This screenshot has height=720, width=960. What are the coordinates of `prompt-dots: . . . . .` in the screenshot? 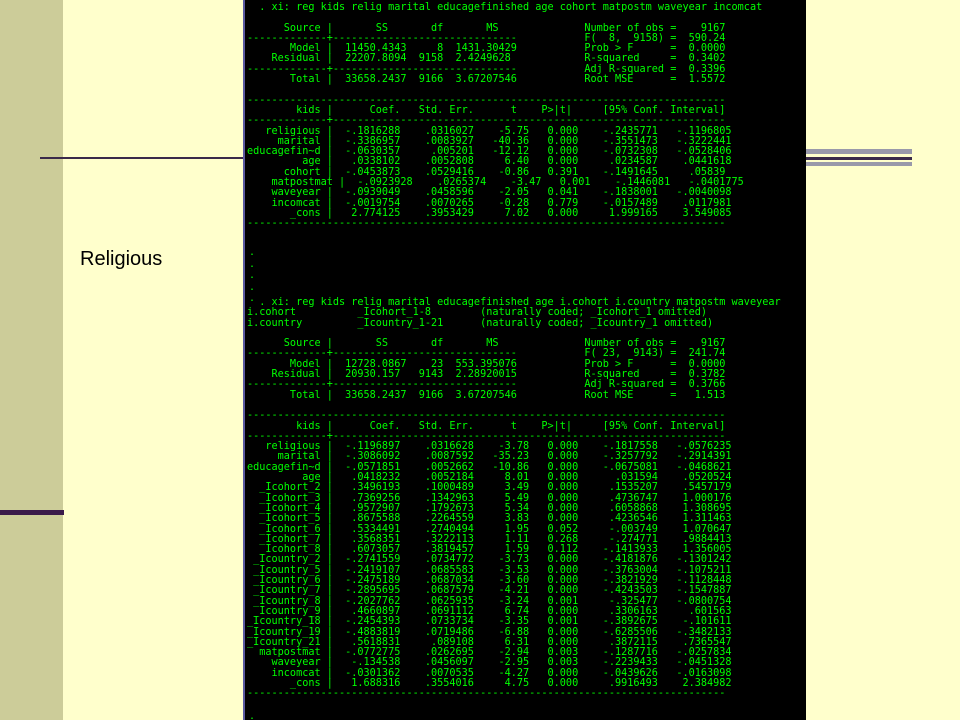 It's located at (252, 275).